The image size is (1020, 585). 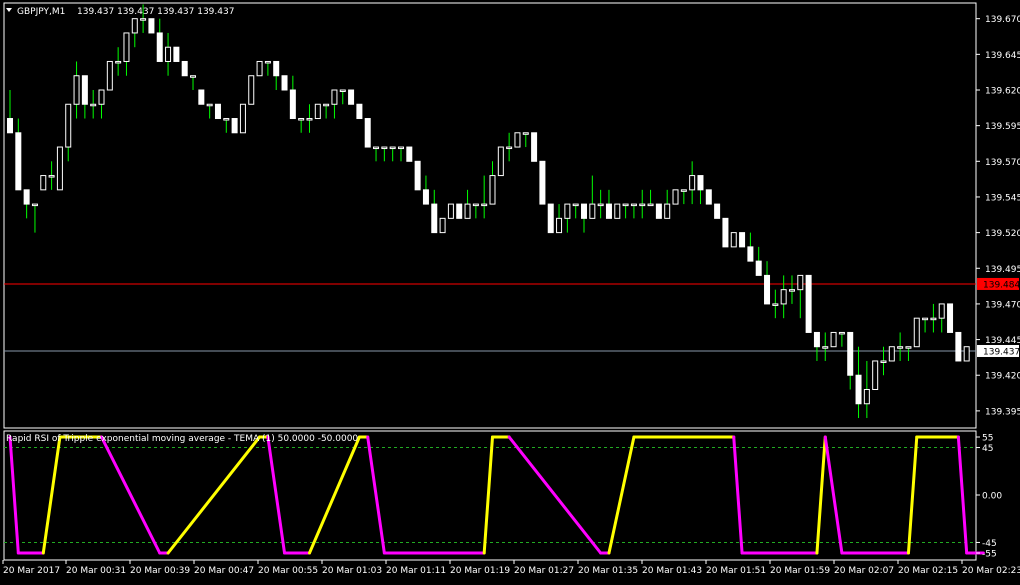 I want to click on price-tick-label: 139.670, so click(x=1002, y=20).